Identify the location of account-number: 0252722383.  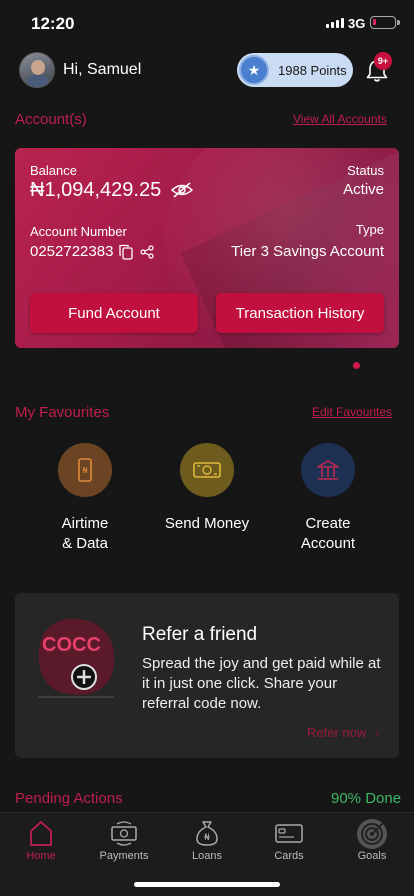
(72, 251).